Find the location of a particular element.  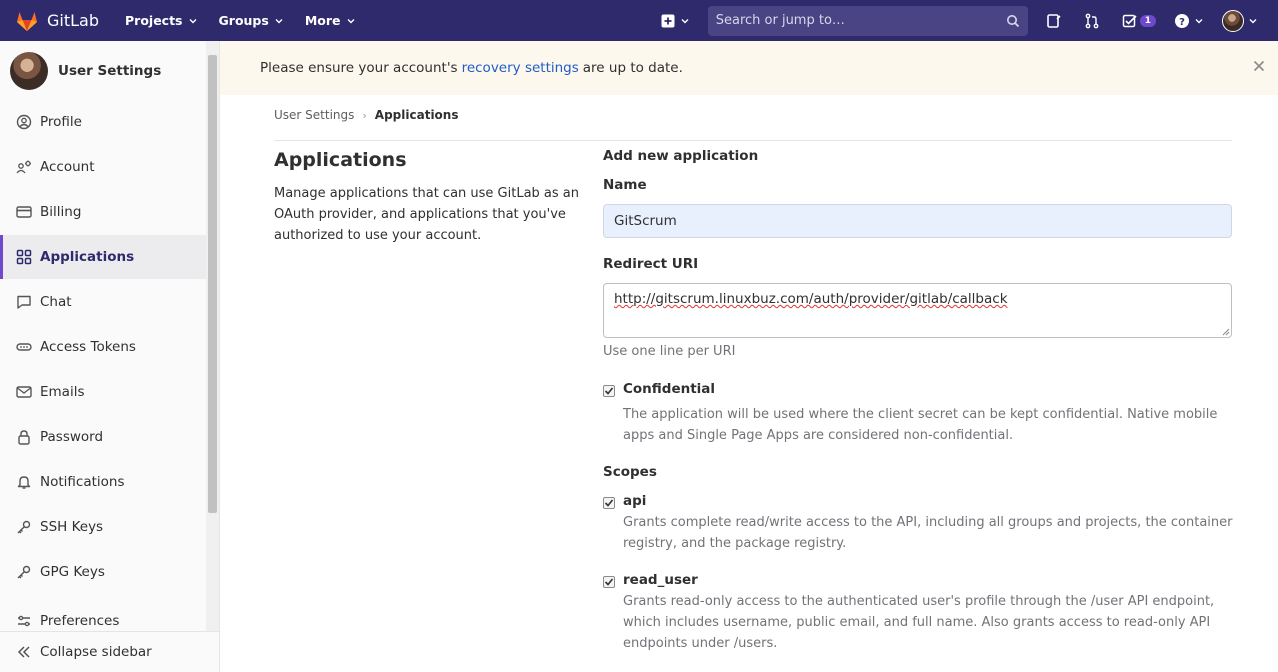

sidebar-item-label: Preferences is located at coordinates (80, 621).